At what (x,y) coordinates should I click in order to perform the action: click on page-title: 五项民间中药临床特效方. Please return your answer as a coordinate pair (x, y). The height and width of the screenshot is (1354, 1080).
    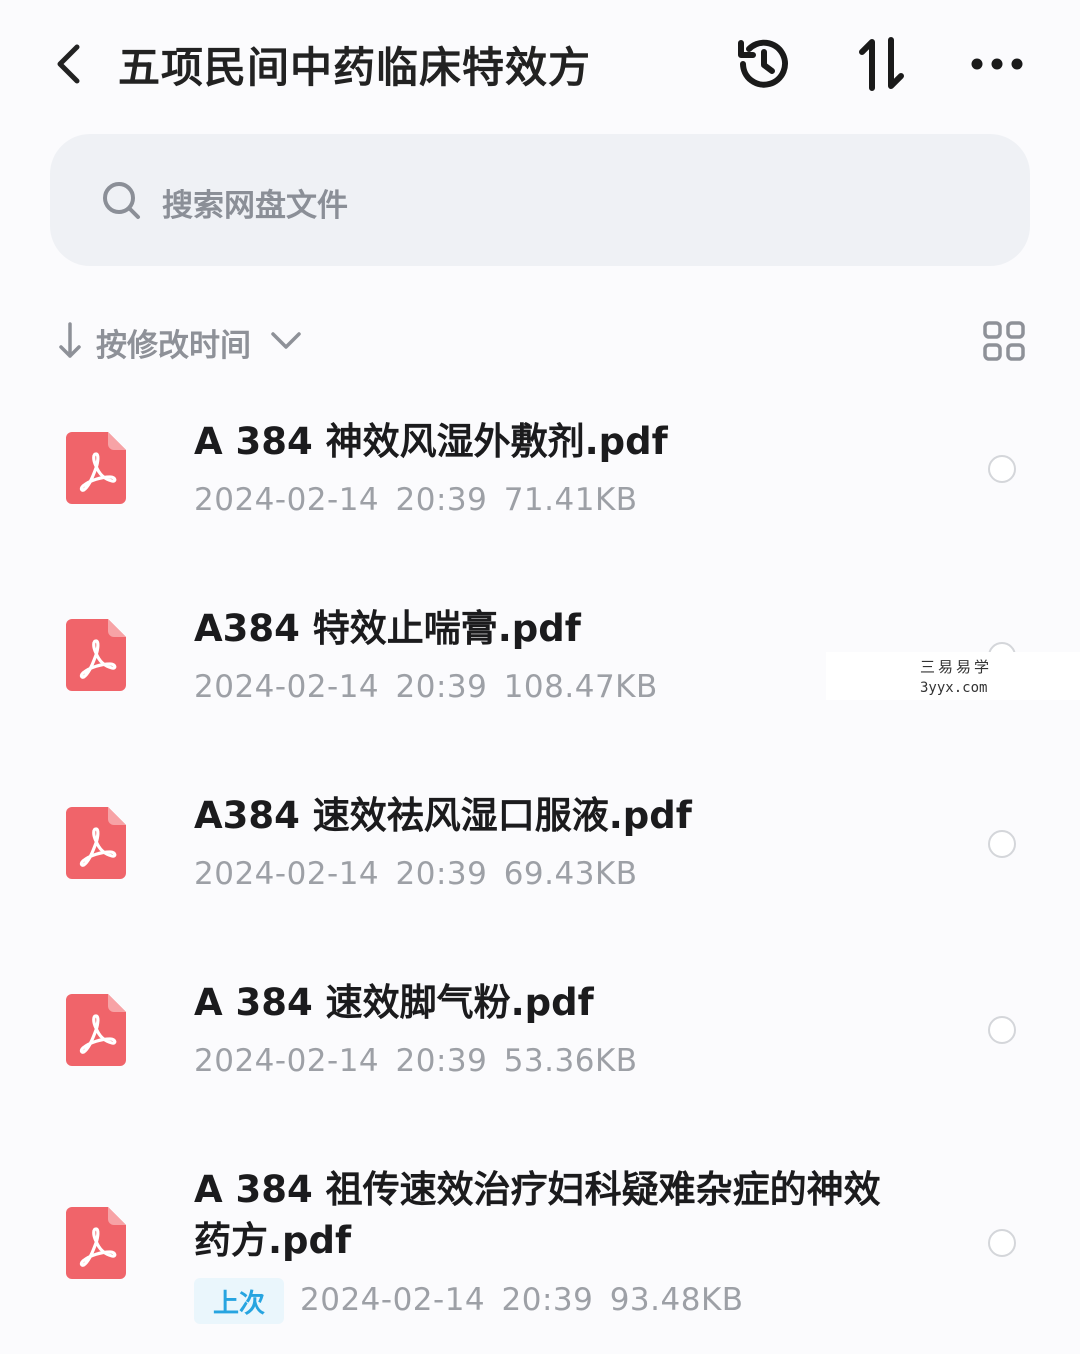
    Looking at the image, I should click on (355, 67).